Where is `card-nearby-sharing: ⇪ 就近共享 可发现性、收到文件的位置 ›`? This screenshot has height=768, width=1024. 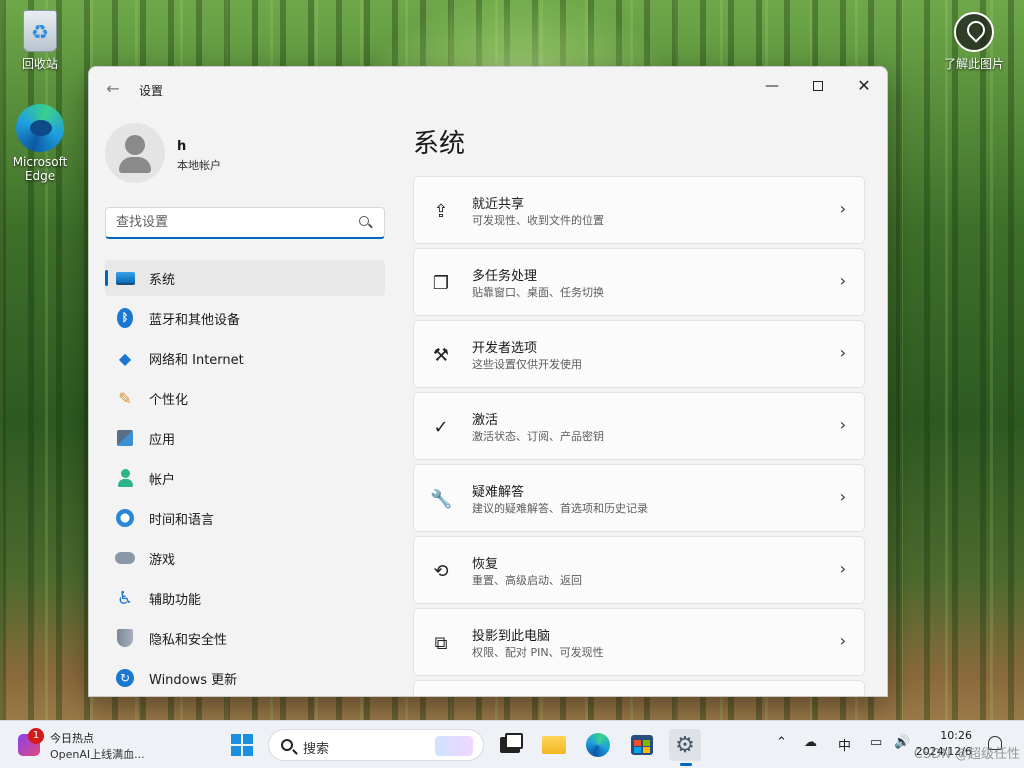
card-nearby-sharing: ⇪ 就近共享 可发现性、收到文件的位置 › is located at coordinates (639, 210).